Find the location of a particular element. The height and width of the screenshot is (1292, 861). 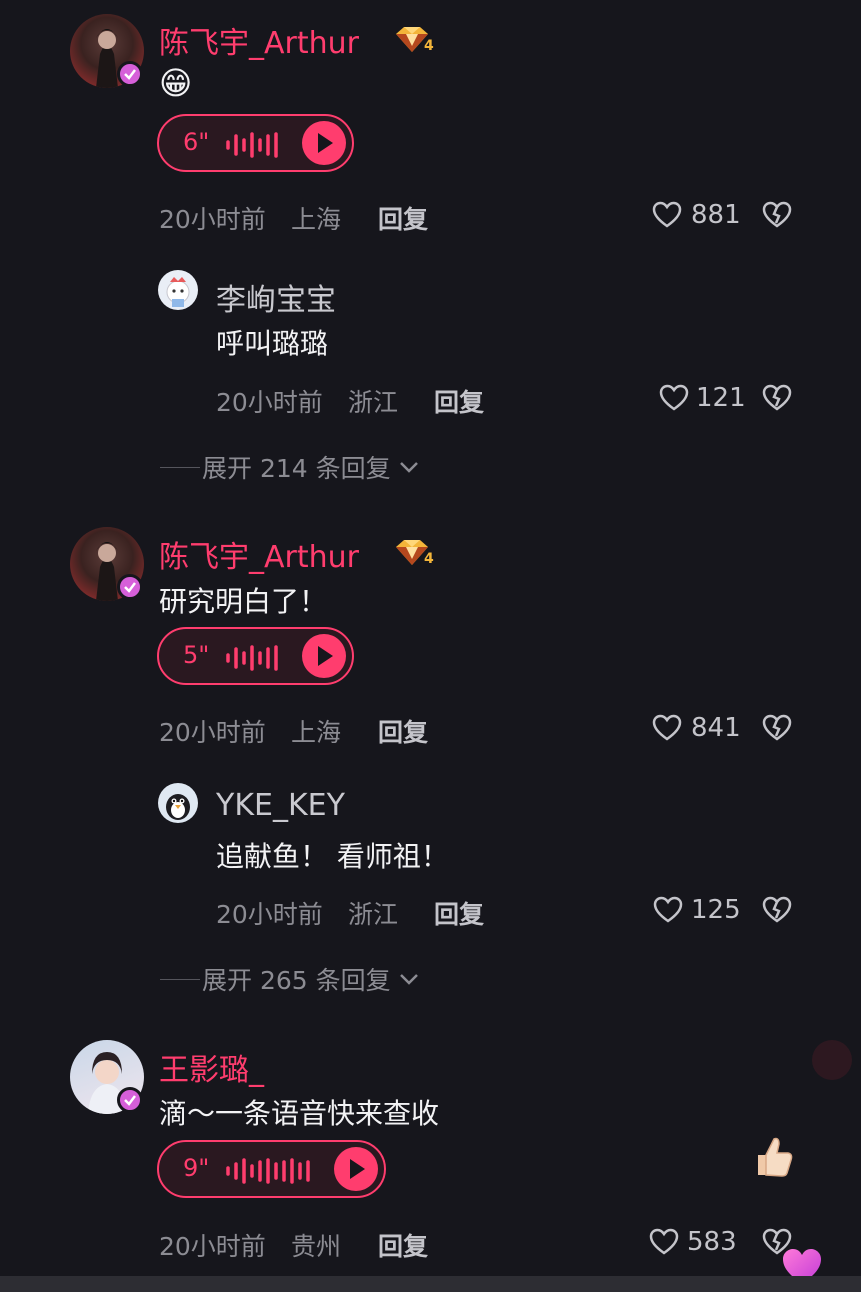

comment-text: 滴～一条语音快来查收 is located at coordinates (299, 1113).